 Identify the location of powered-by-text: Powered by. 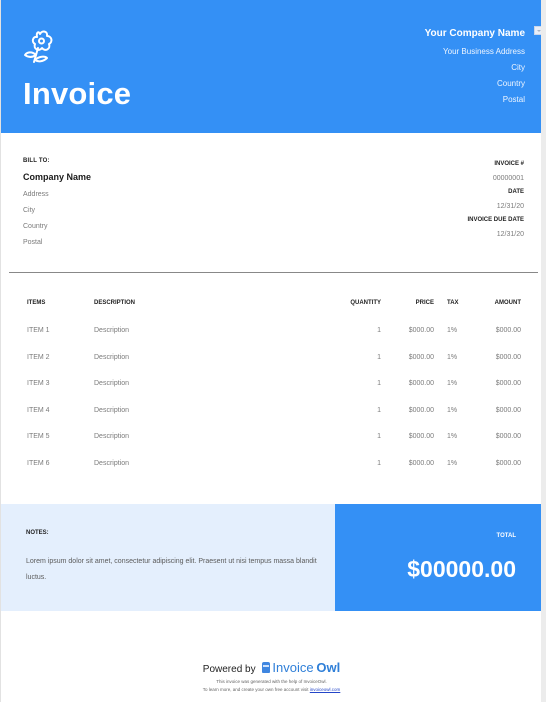
(229, 669).